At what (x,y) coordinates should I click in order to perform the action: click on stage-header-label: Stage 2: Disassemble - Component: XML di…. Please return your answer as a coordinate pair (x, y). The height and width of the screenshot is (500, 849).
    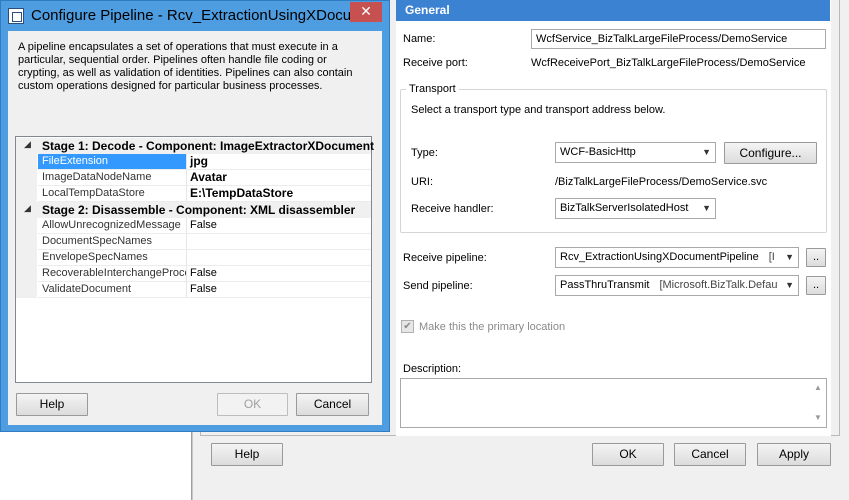
    Looking at the image, I should click on (199, 210).